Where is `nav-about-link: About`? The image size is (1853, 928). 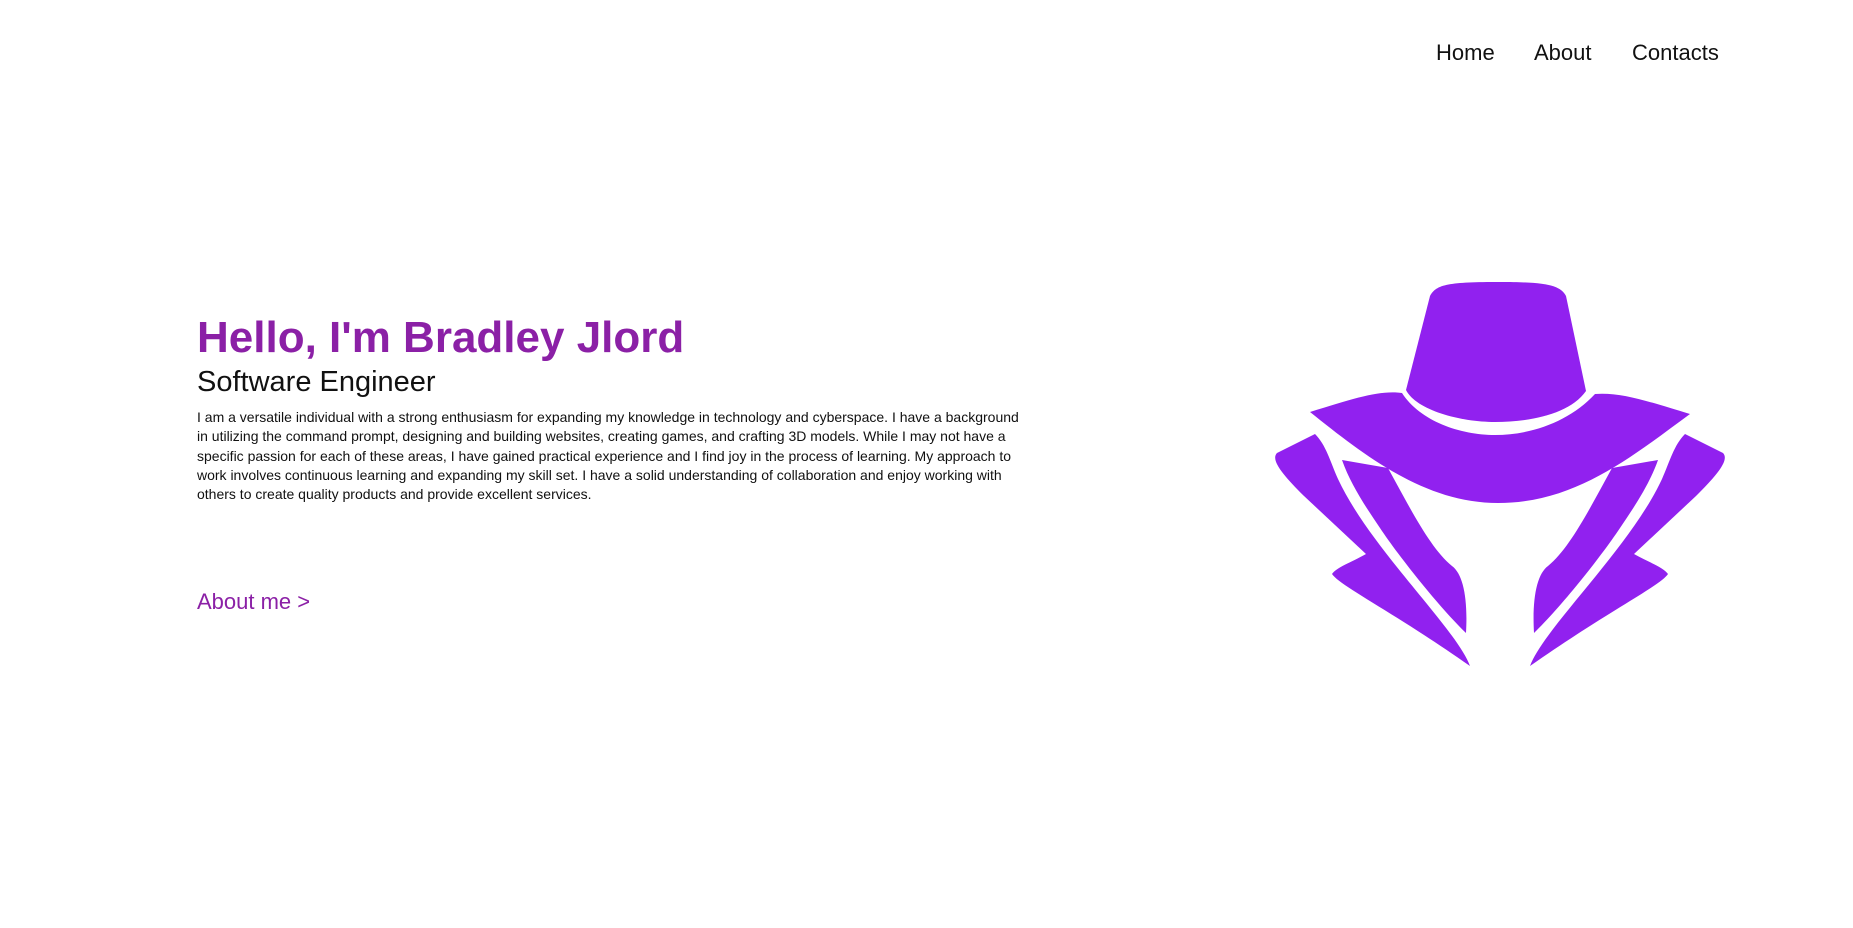 nav-about-link: About is located at coordinates (1563, 53).